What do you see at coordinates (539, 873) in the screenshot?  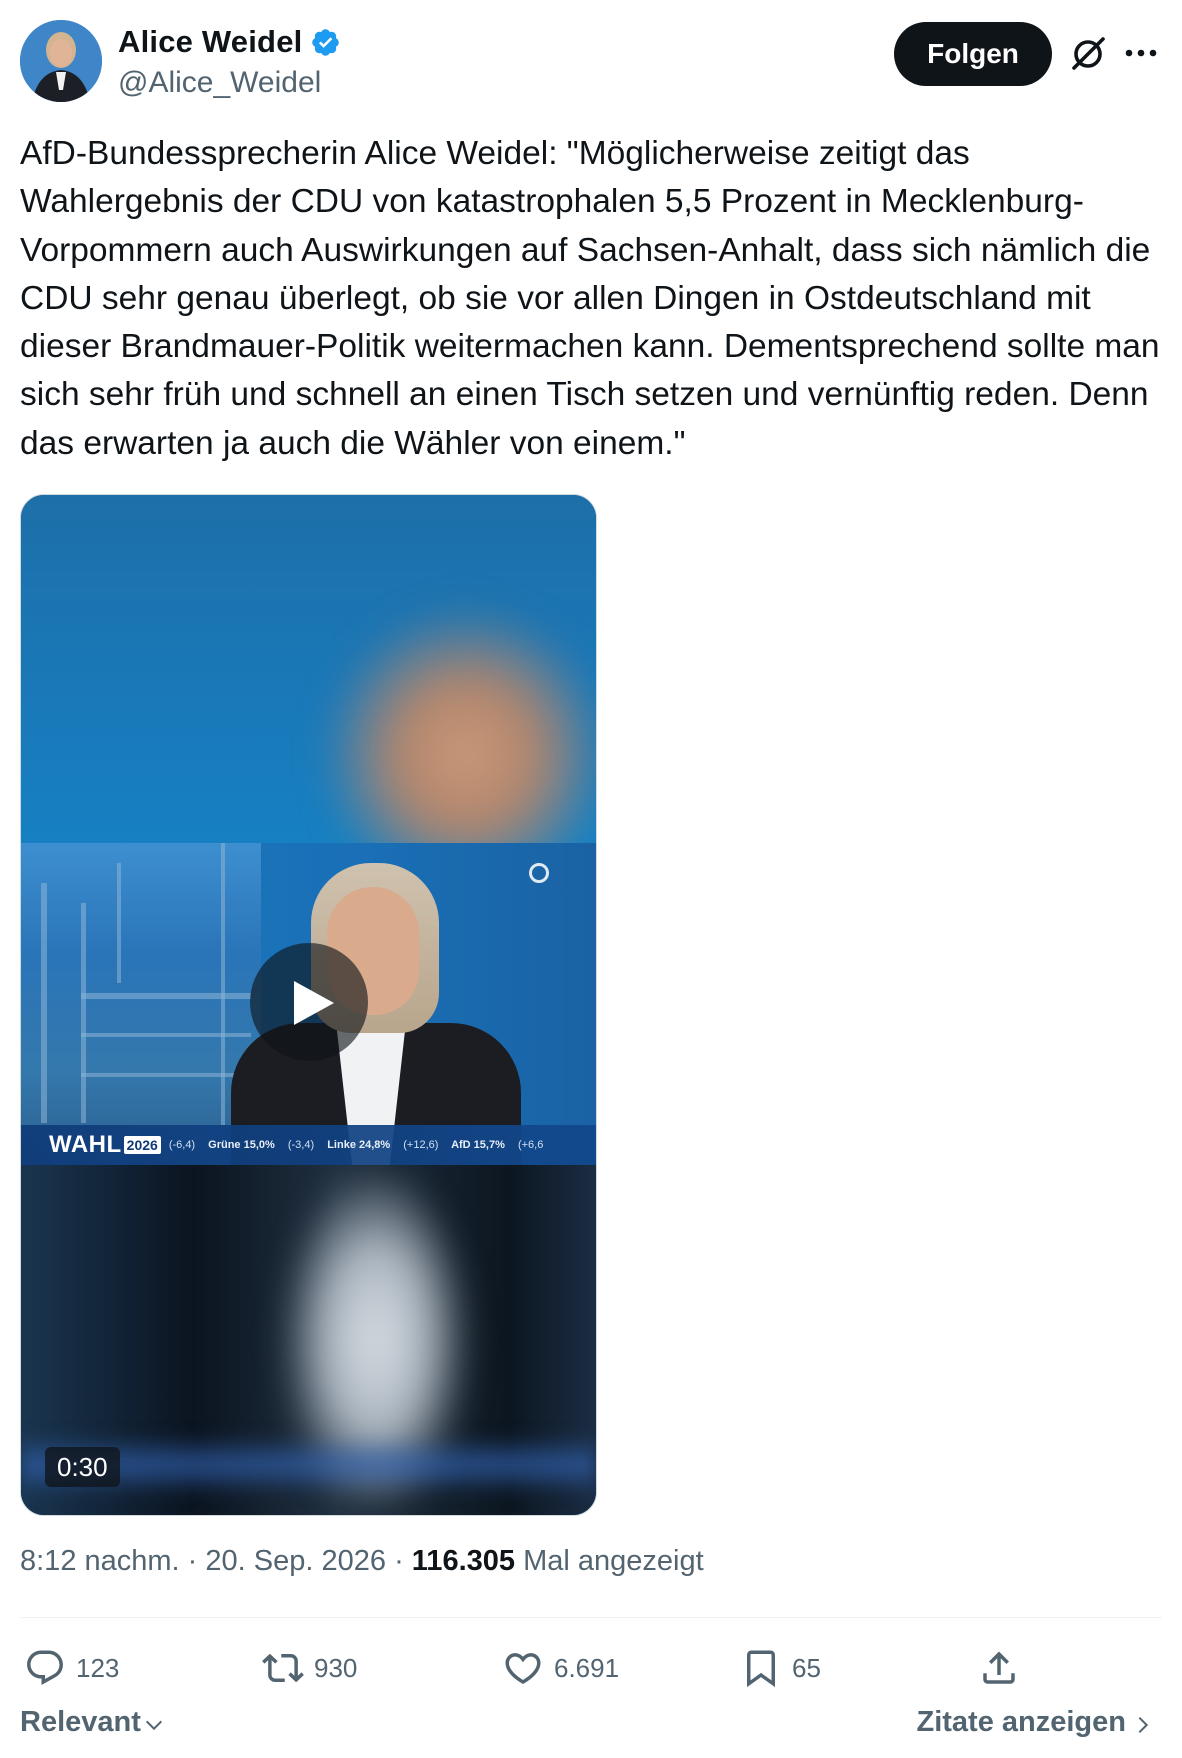 I see `channel-logo-icon` at bounding box center [539, 873].